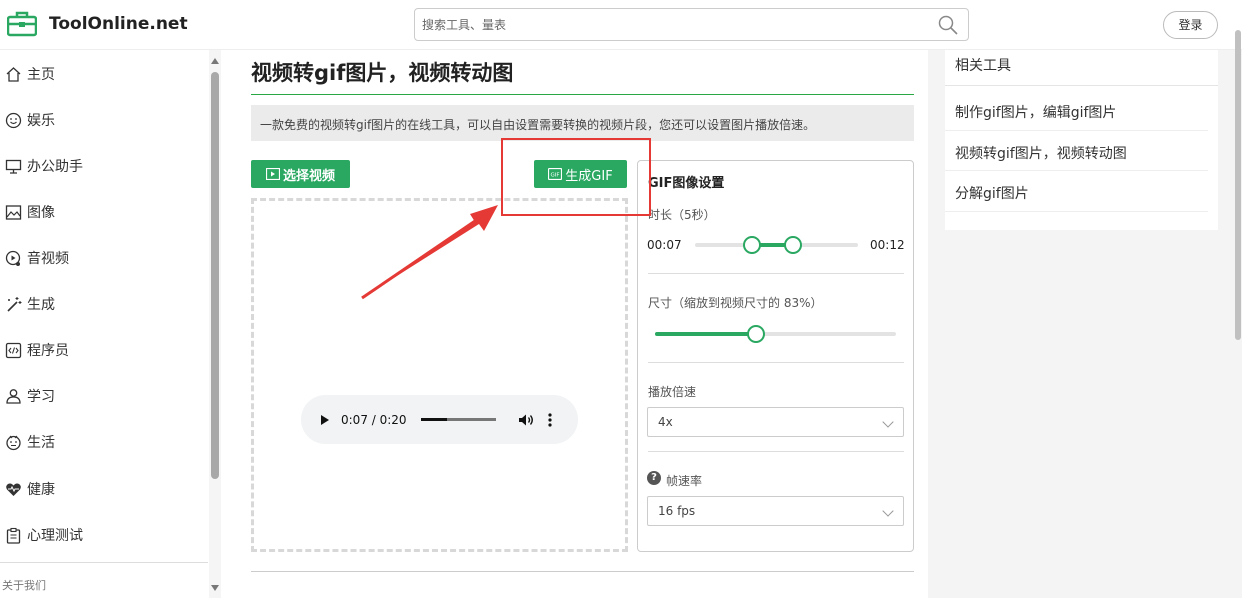 This screenshot has height=598, width=1242. I want to click on sidebar-item-label: 心理测试, so click(55, 536).